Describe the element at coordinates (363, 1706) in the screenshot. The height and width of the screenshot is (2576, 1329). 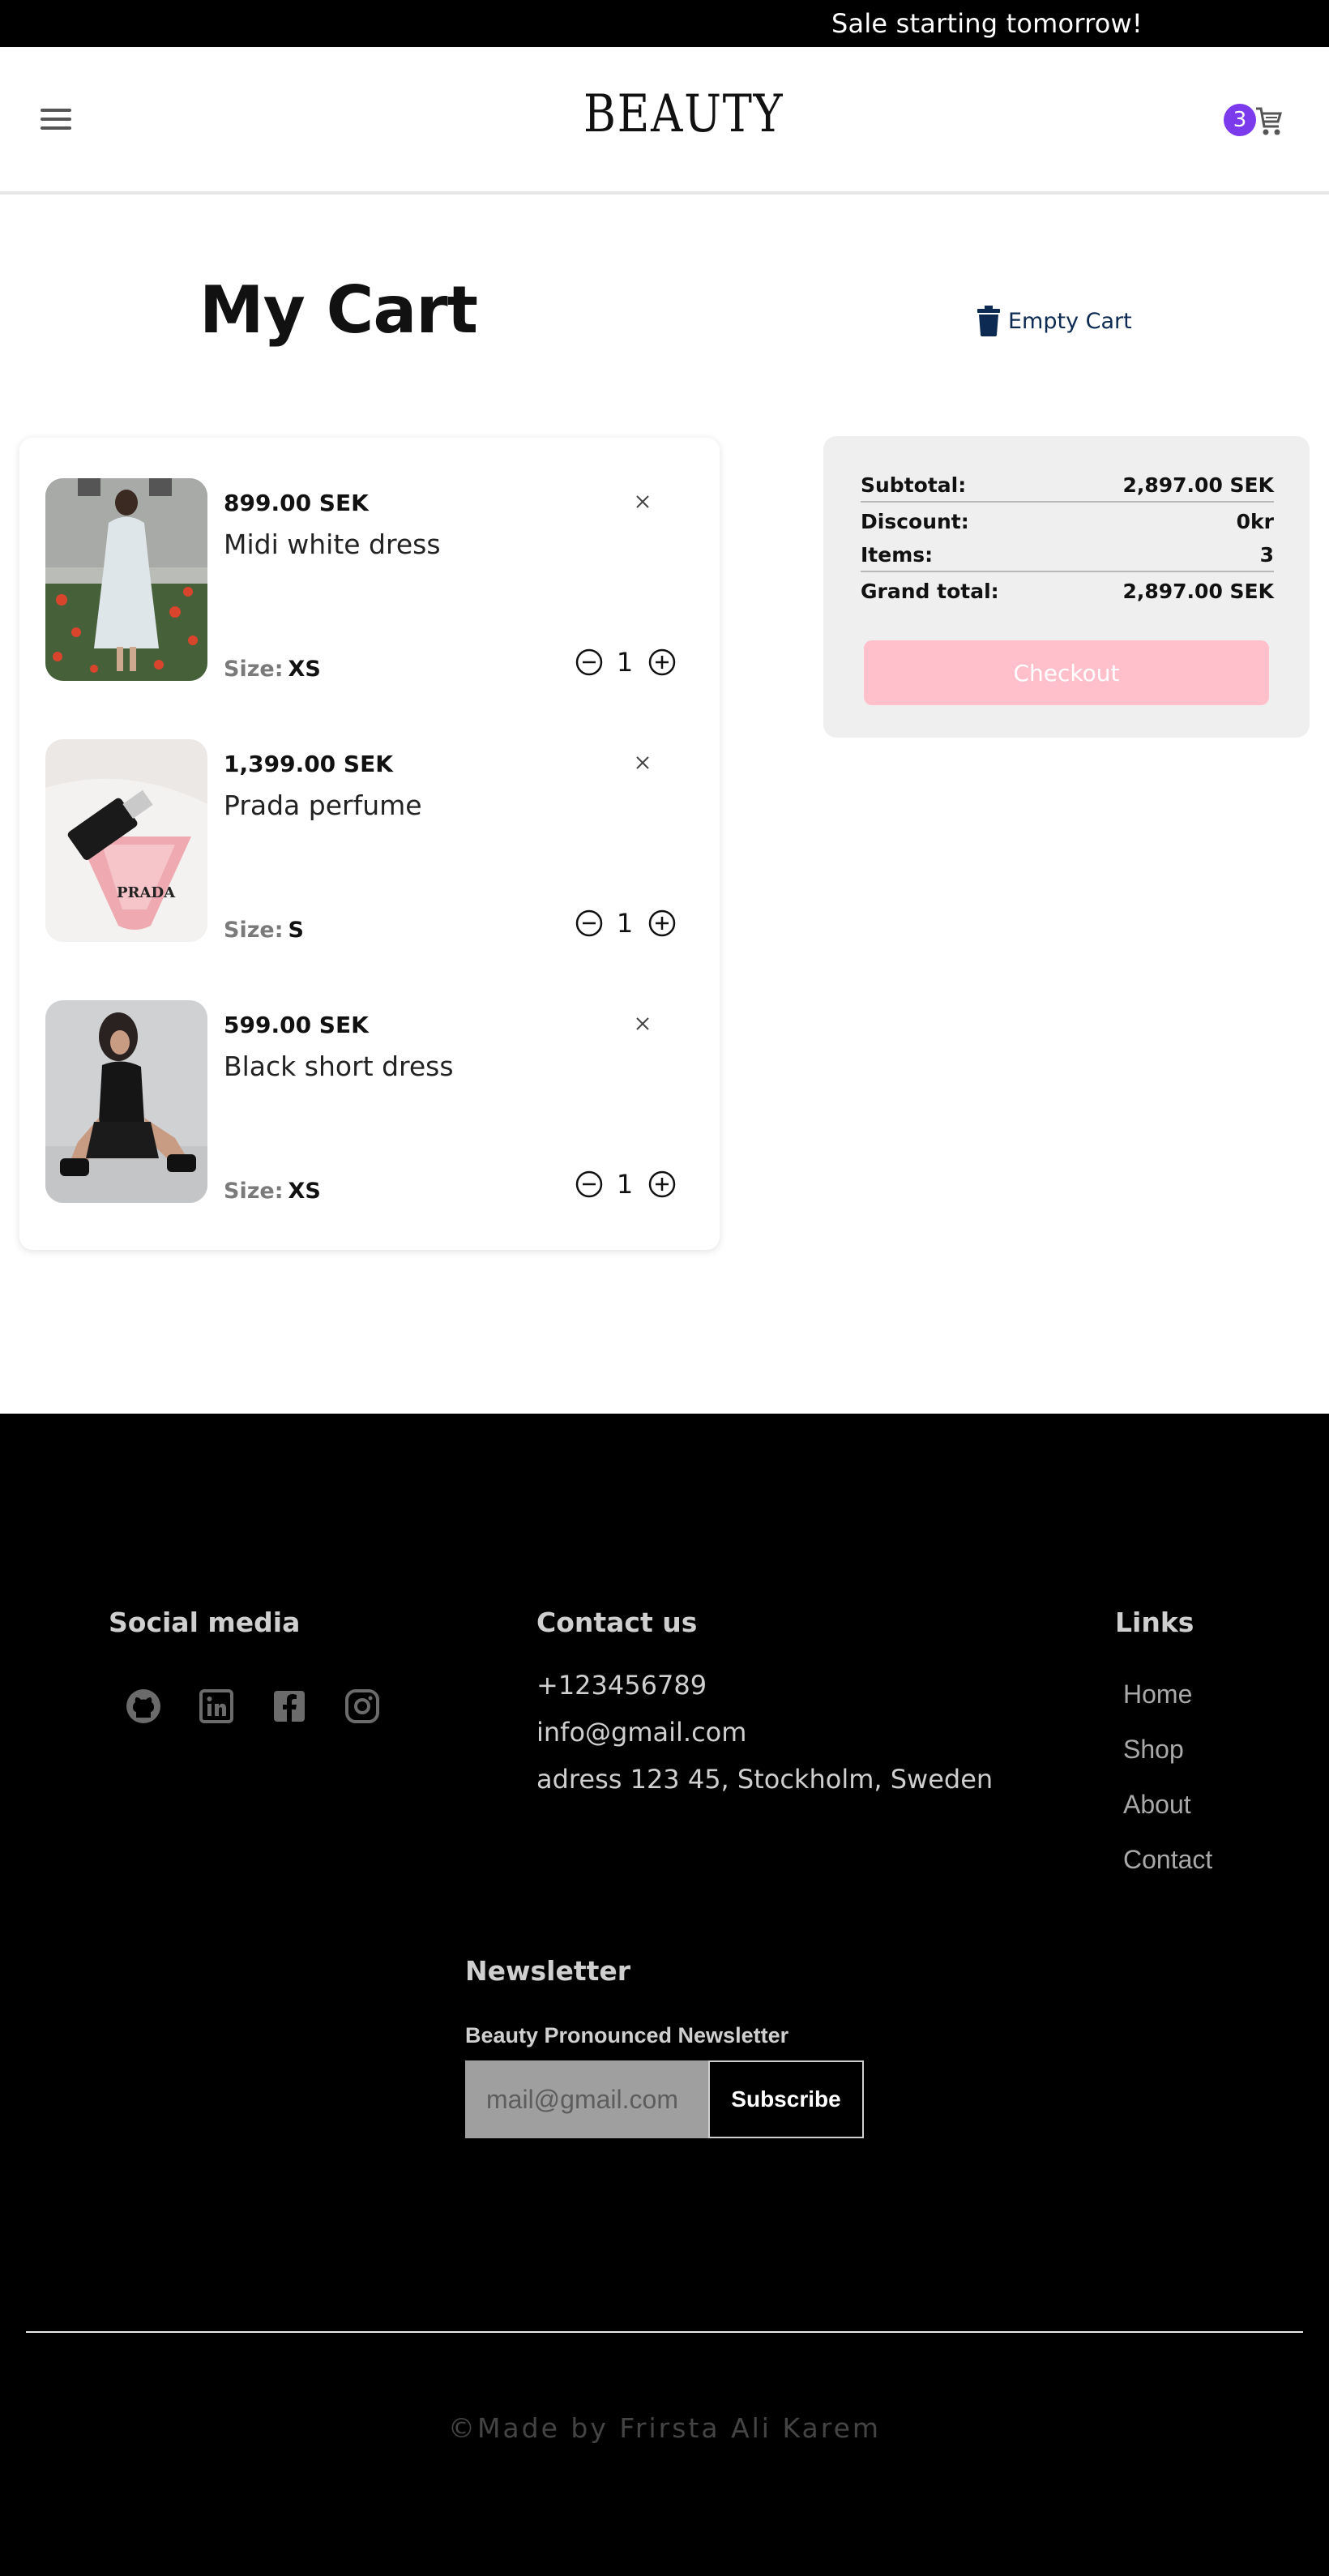
I see `instagram-icon` at that location.